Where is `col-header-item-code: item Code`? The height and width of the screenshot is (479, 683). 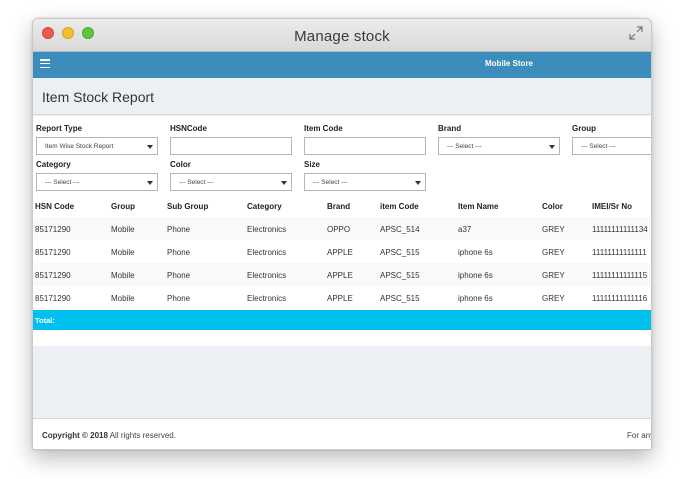
col-header-item-code: item Code is located at coordinates (399, 206).